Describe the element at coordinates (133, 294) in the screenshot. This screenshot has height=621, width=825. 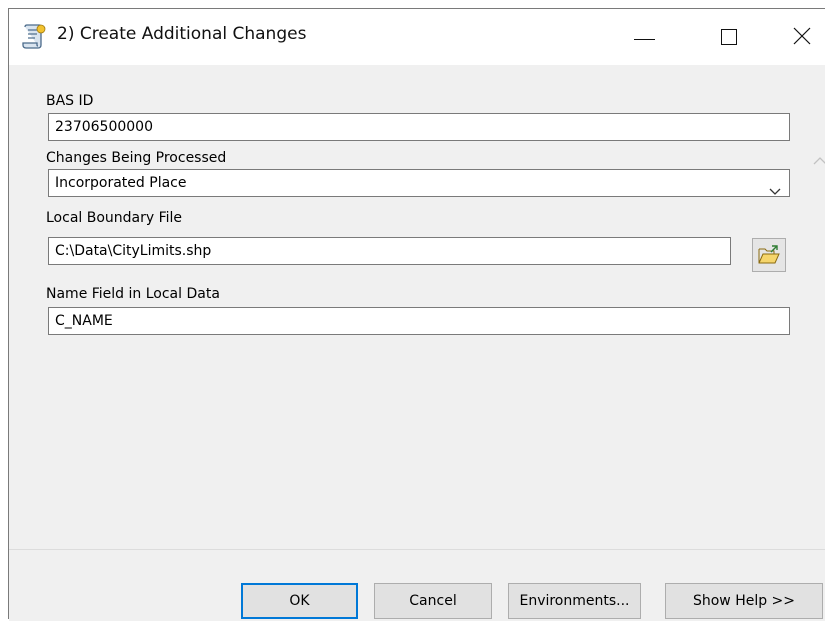
I see `name-field-label: Name Field in Local Data` at that location.